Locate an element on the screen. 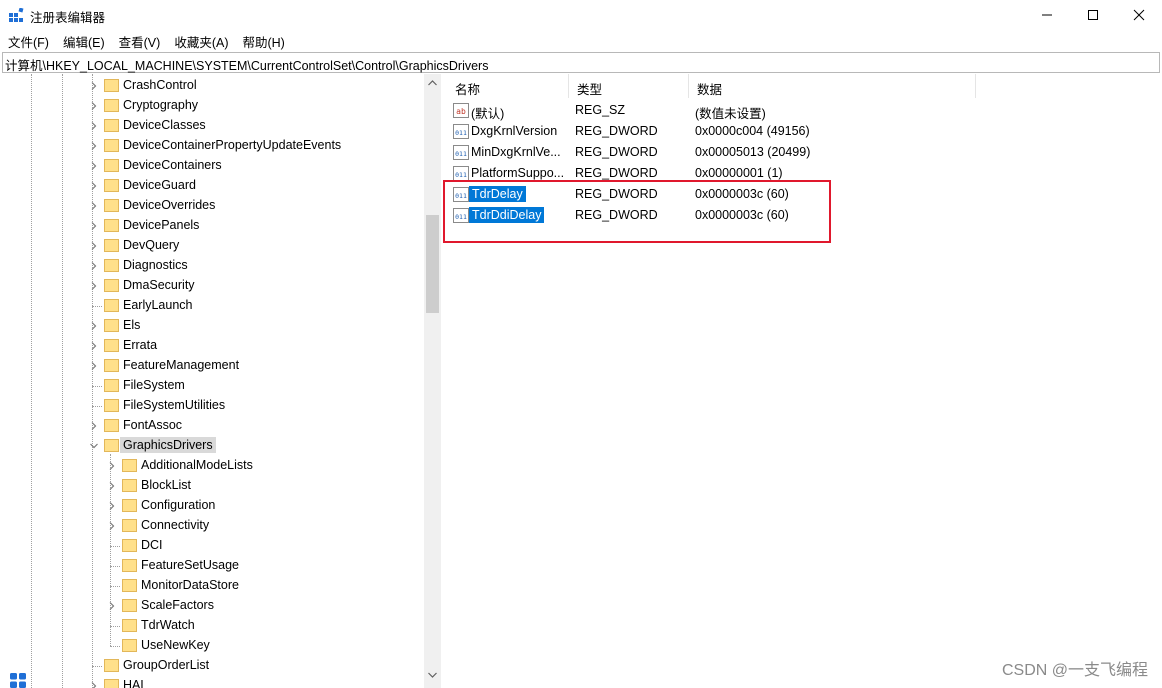 This screenshot has height=688, width=1162. tree-item-label: FontAssoc is located at coordinates (152, 425).